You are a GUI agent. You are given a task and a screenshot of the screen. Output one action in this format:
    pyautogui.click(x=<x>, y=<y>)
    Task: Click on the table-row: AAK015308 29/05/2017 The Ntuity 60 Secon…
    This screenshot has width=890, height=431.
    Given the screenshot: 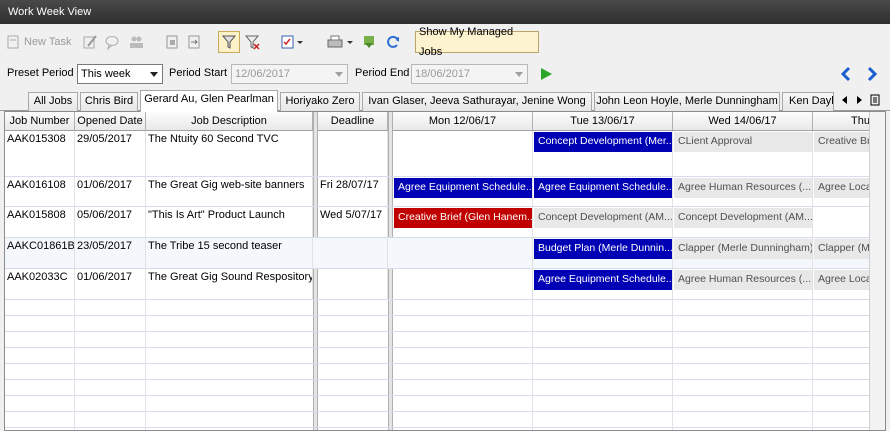 What is the action you would take?
    pyautogui.click(x=438, y=154)
    